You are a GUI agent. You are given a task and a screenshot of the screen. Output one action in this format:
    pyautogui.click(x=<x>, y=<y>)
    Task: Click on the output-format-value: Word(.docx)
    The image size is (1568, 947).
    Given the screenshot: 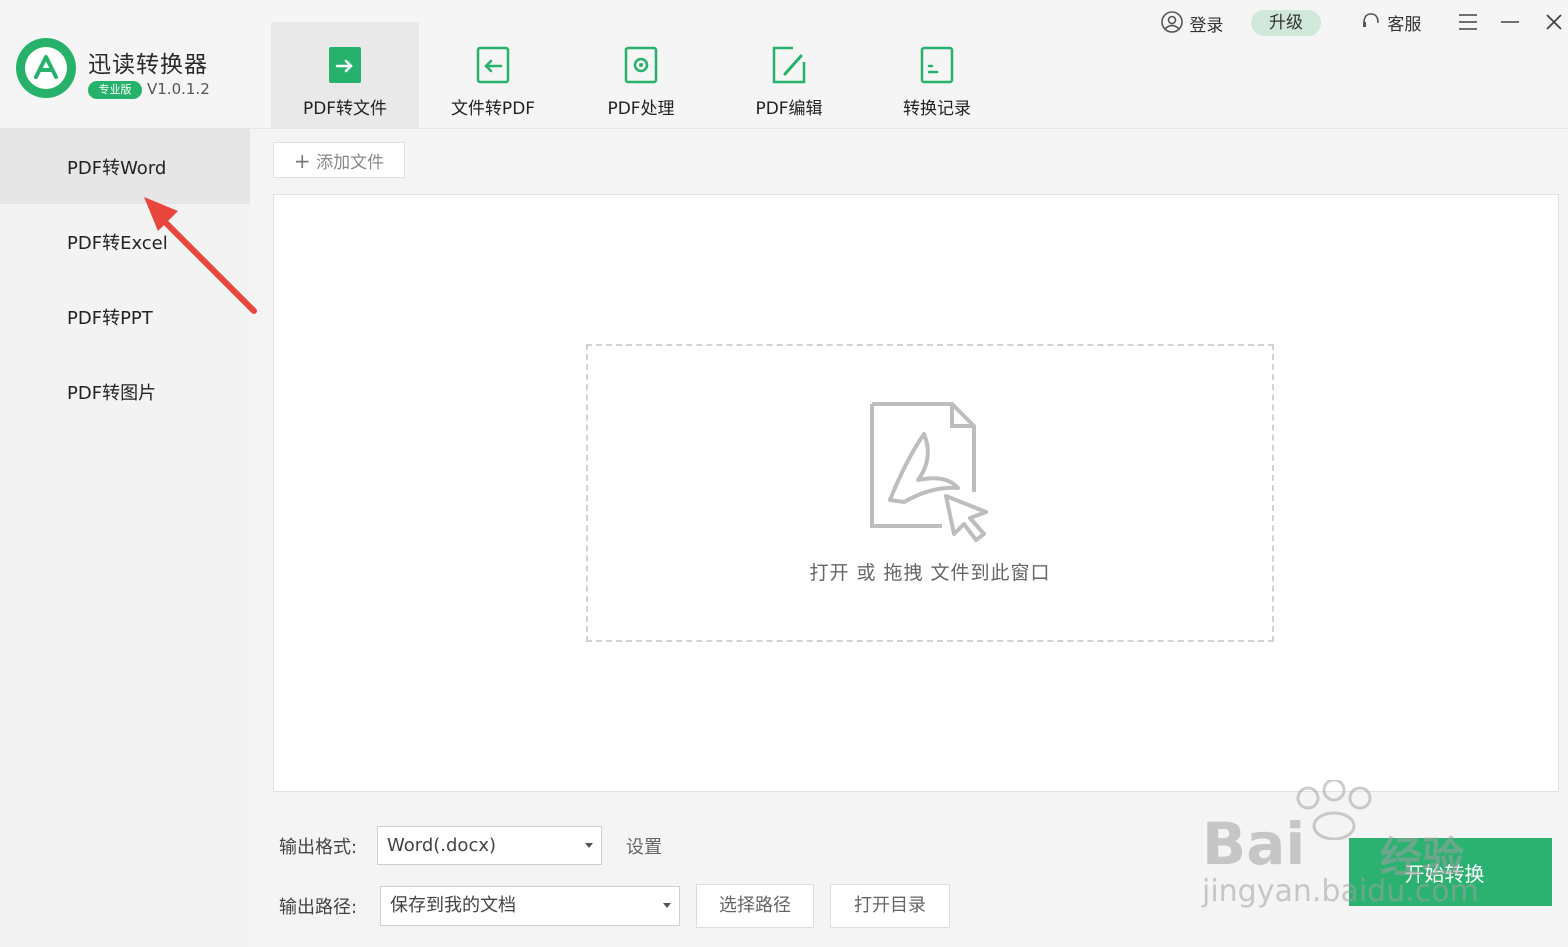 What is the action you would take?
    pyautogui.click(x=442, y=845)
    